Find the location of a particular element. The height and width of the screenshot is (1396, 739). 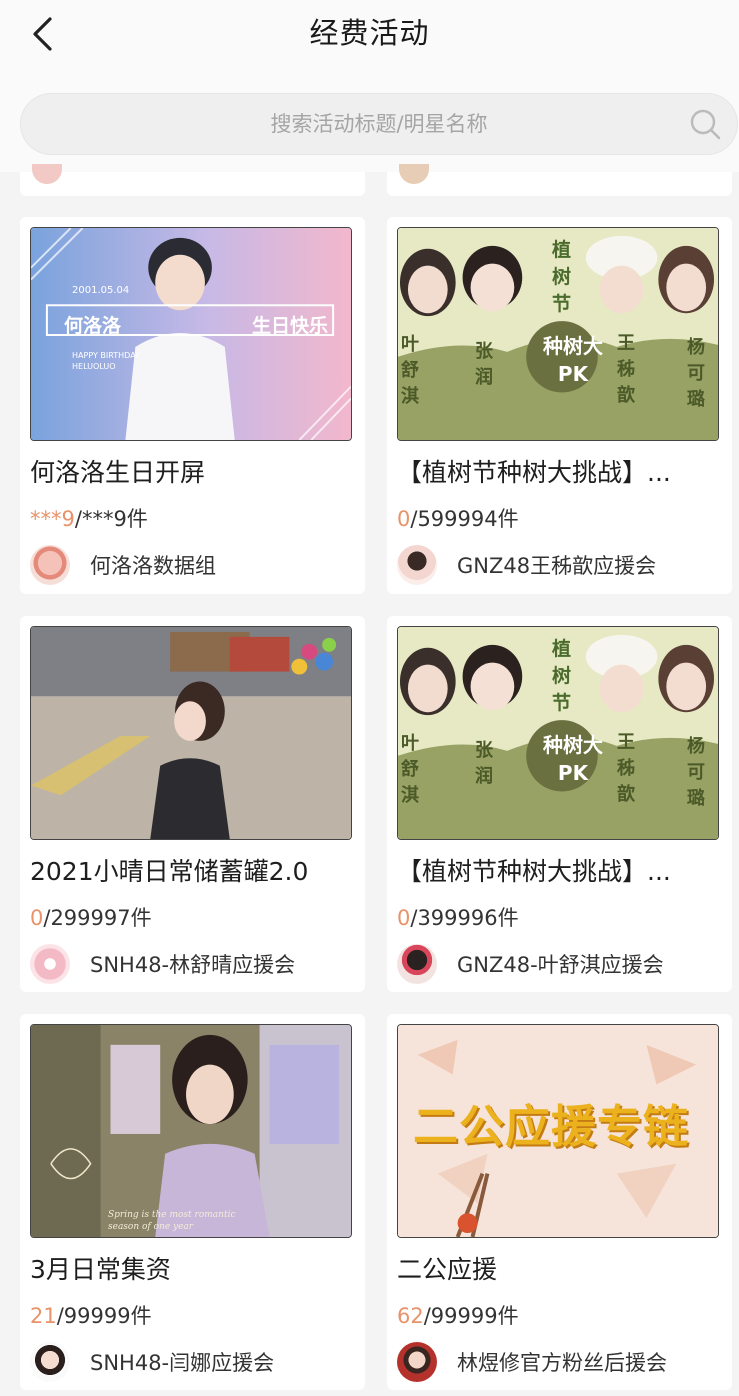

nav-bar: 经费活动 is located at coordinates (369, 34).